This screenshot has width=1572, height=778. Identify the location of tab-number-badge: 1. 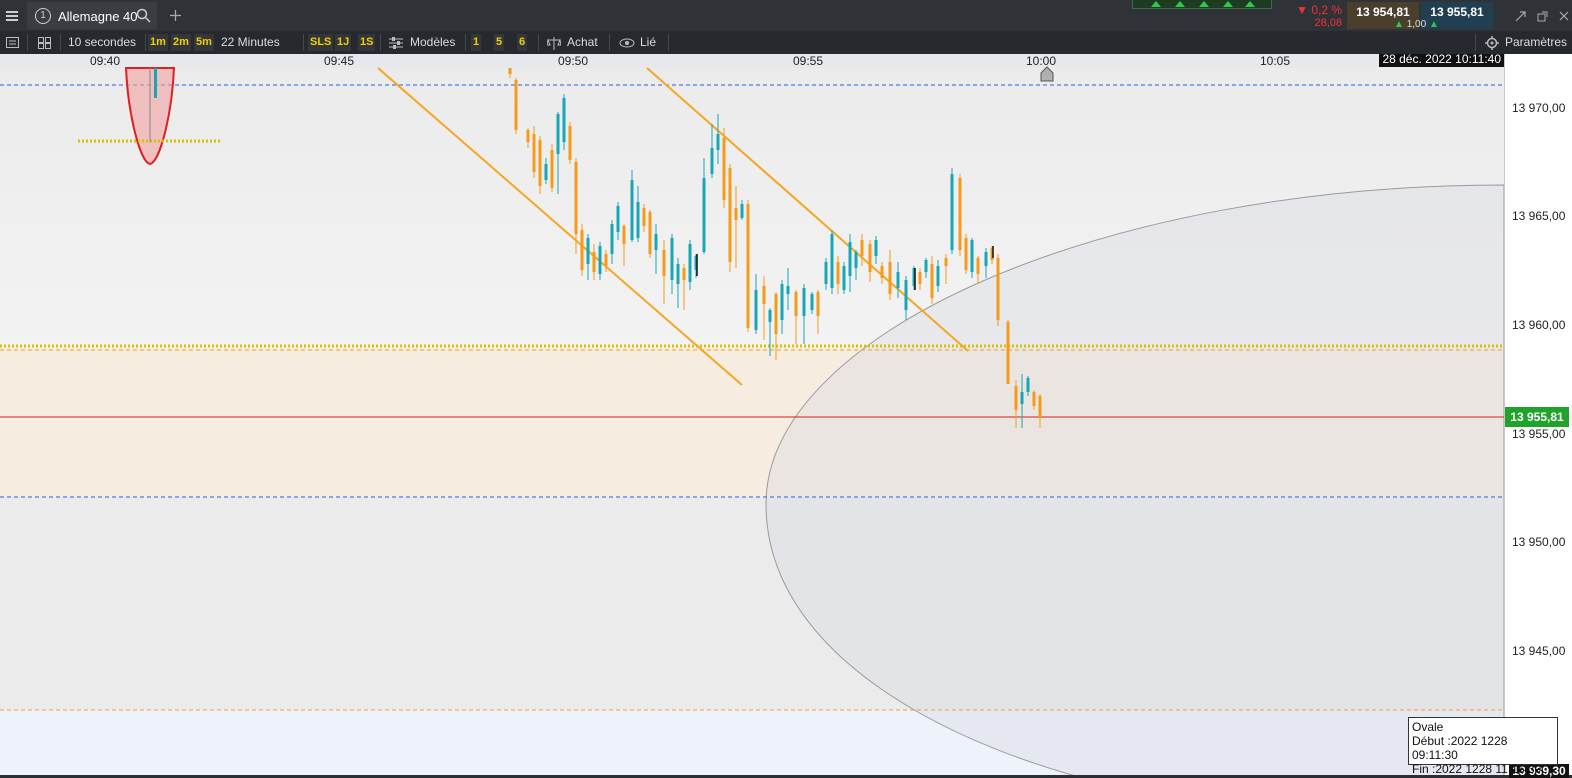
(43, 16).